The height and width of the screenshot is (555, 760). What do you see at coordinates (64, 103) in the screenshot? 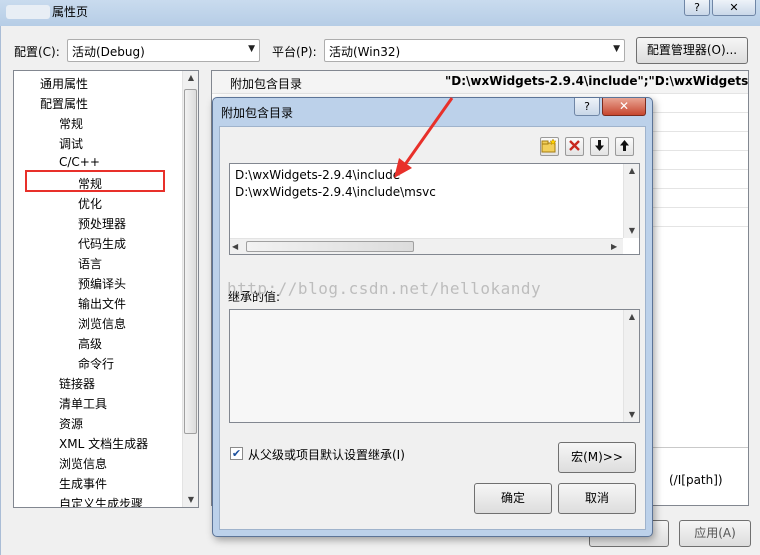
I see `tree-item: 配置属性` at bounding box center [64, 103].